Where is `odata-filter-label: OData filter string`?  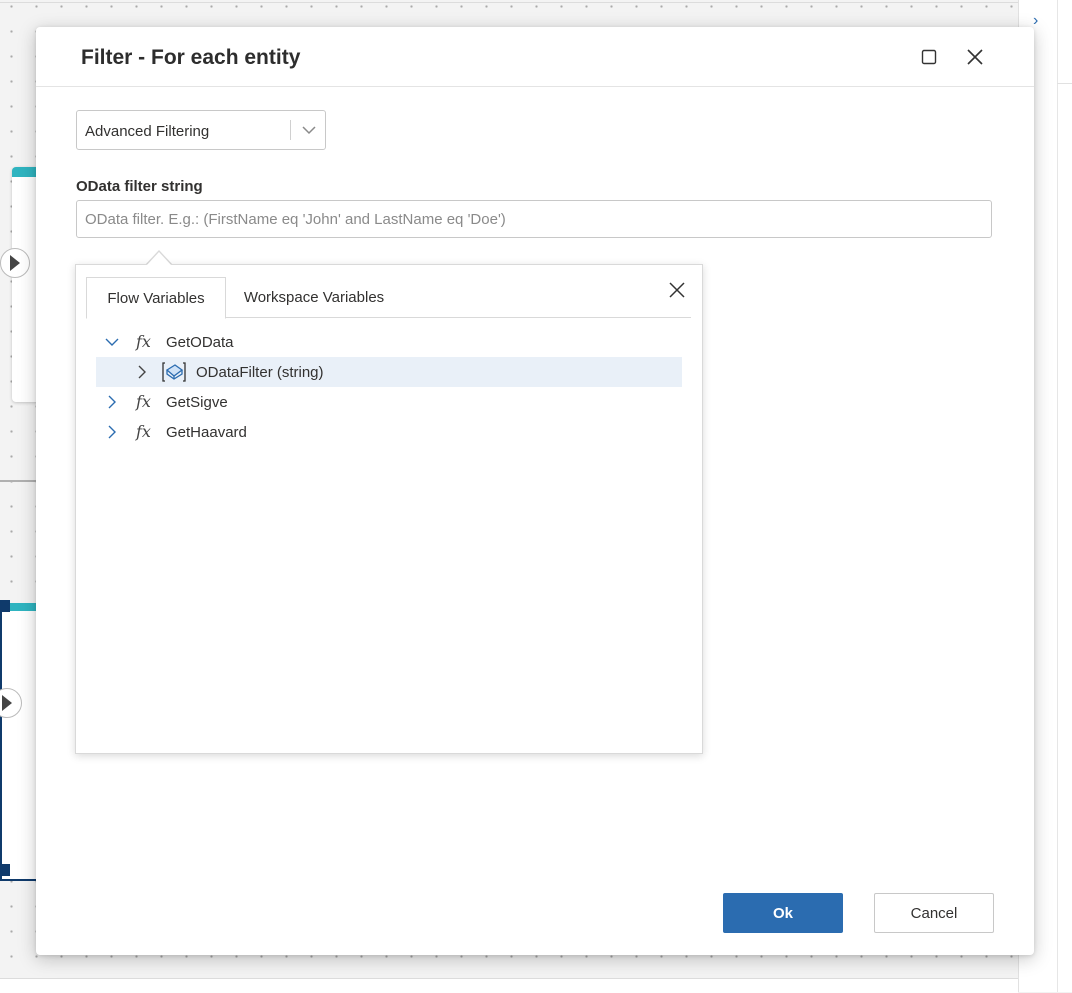 odata-filter-label: OData filter string is located at coordinates (139, 186).